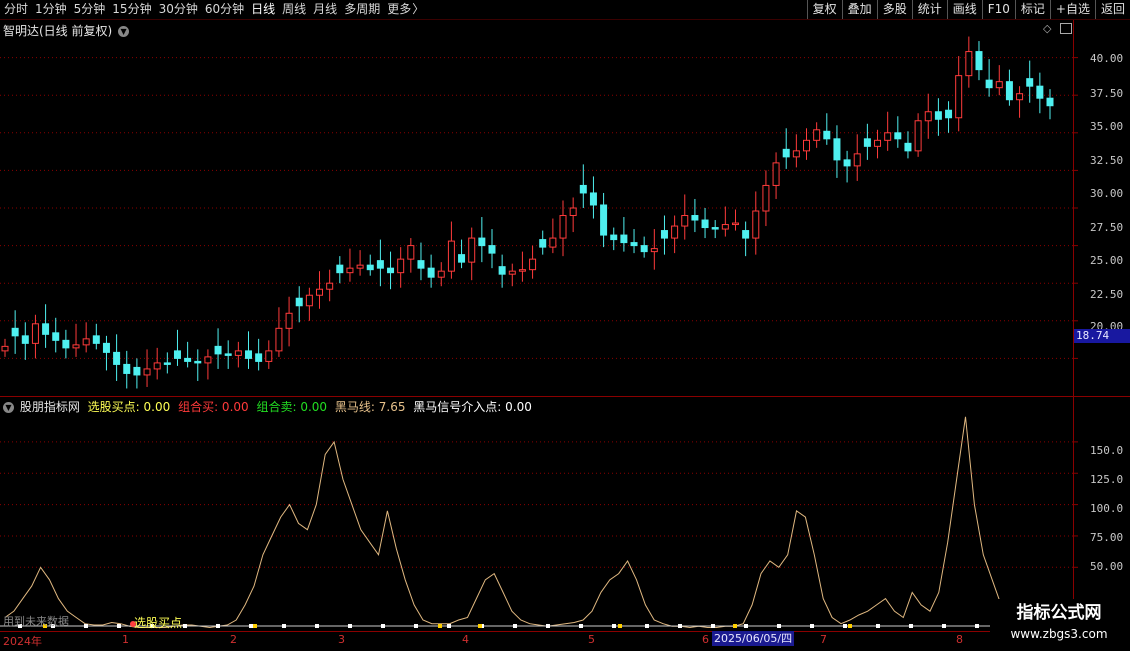  I want to click on date-axis: 2024年 1 2 3 4 5 6 7 8, so click(536, 641).